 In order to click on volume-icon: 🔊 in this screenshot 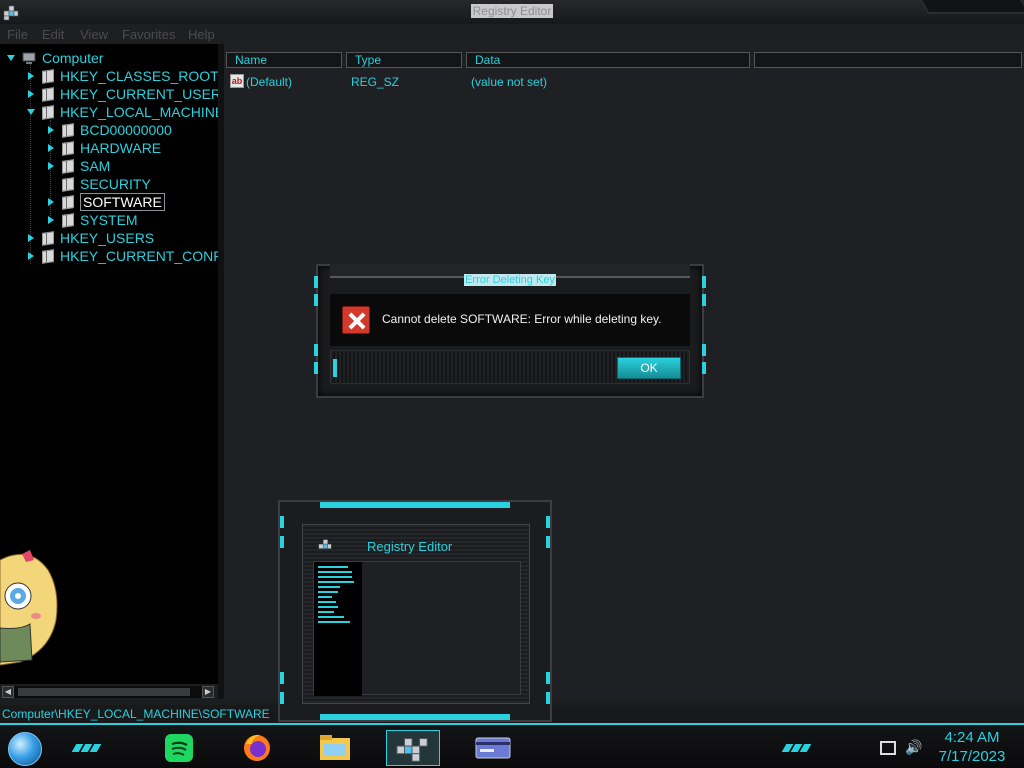, I will do `click(913, 747)`.